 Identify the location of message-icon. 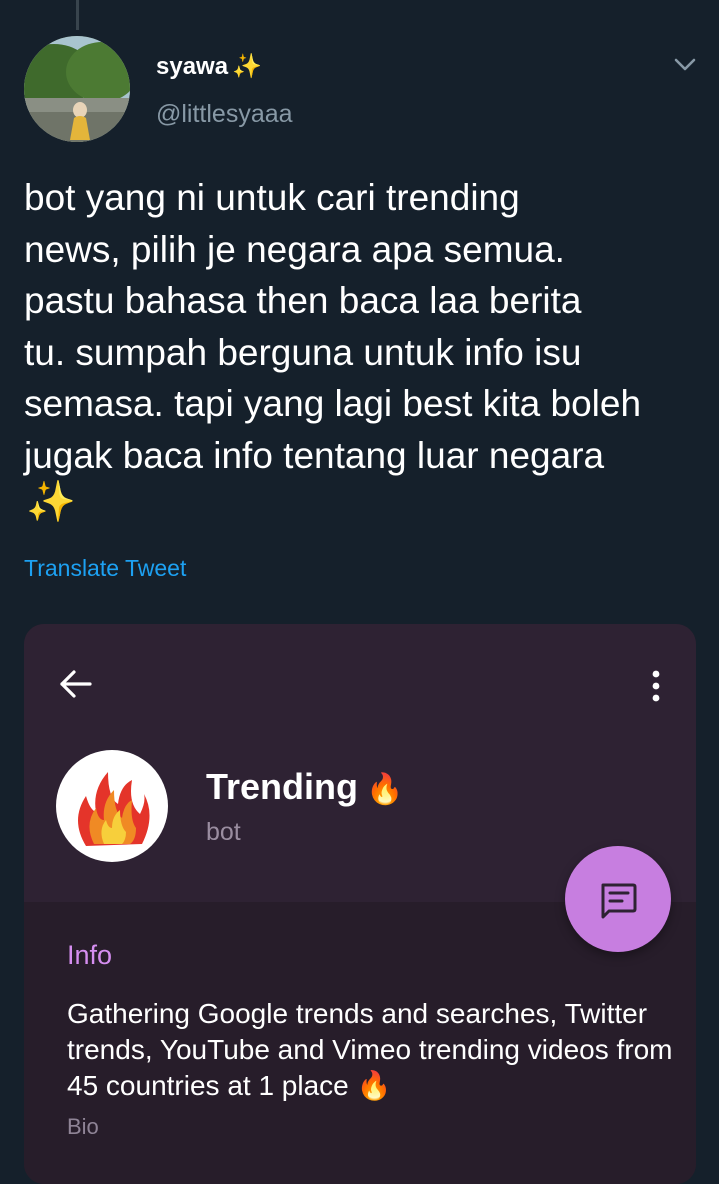
(619, 901).